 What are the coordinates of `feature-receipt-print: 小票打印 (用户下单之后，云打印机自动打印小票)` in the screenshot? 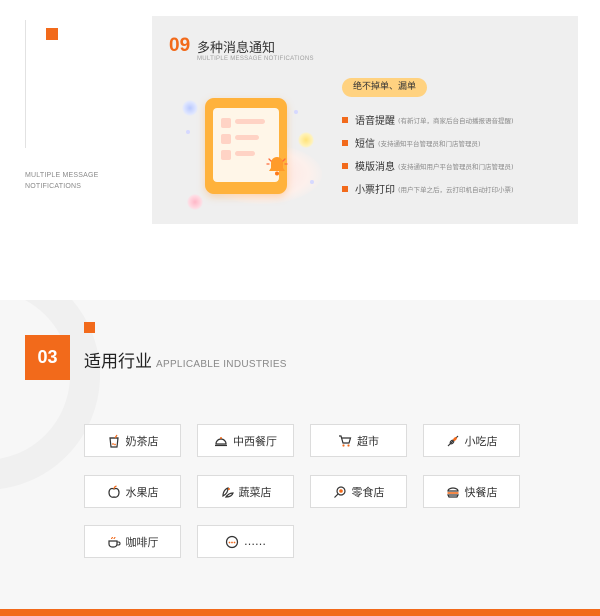 It's located at (428, 188).